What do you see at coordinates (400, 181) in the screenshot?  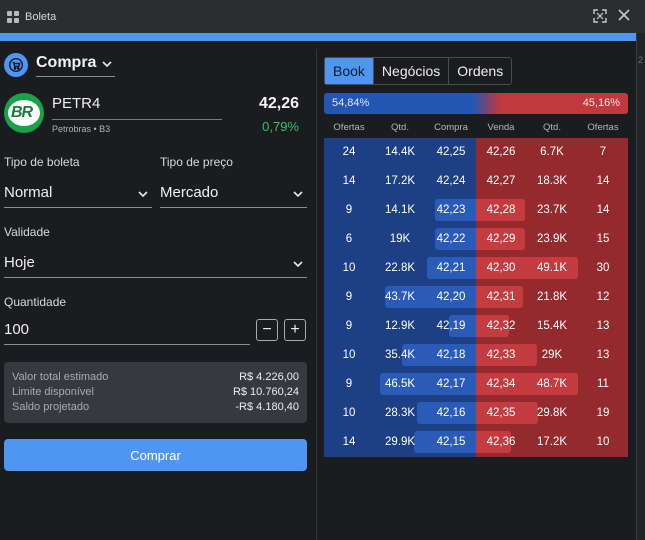 I see `bid-qty-cell: 17.2K` at bounding box center [400, 181].